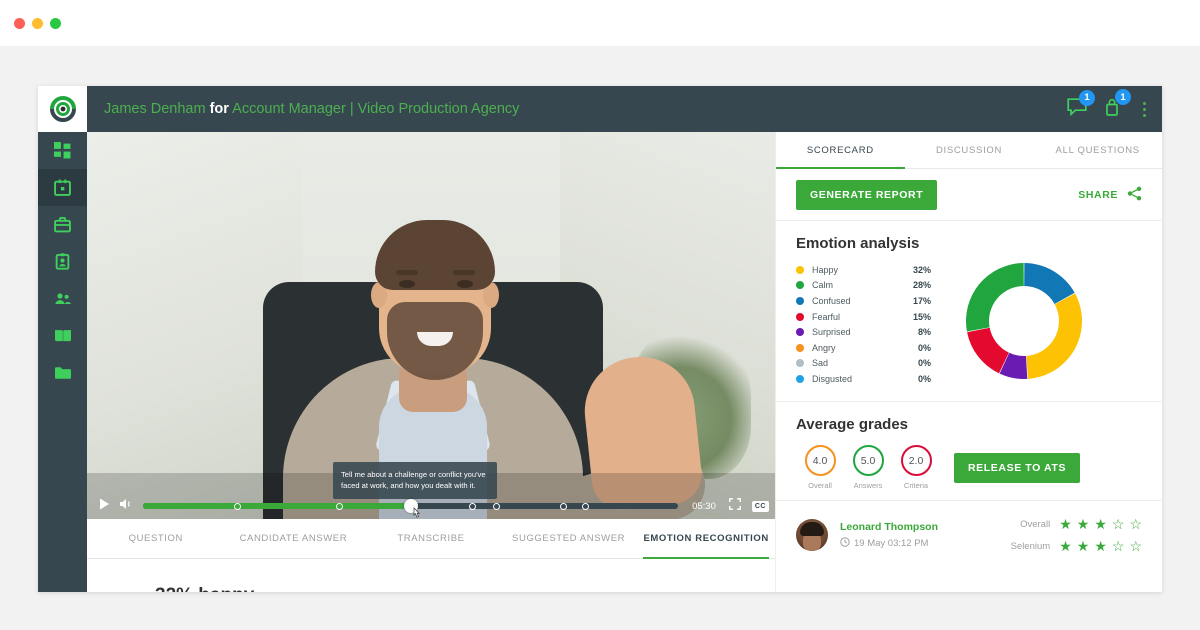 The image size is (1200, 630). What do you see at coordinates (1110, 195) in the screenshot?
I see `share-button: SHARE` at bounding box center [1110, 195].